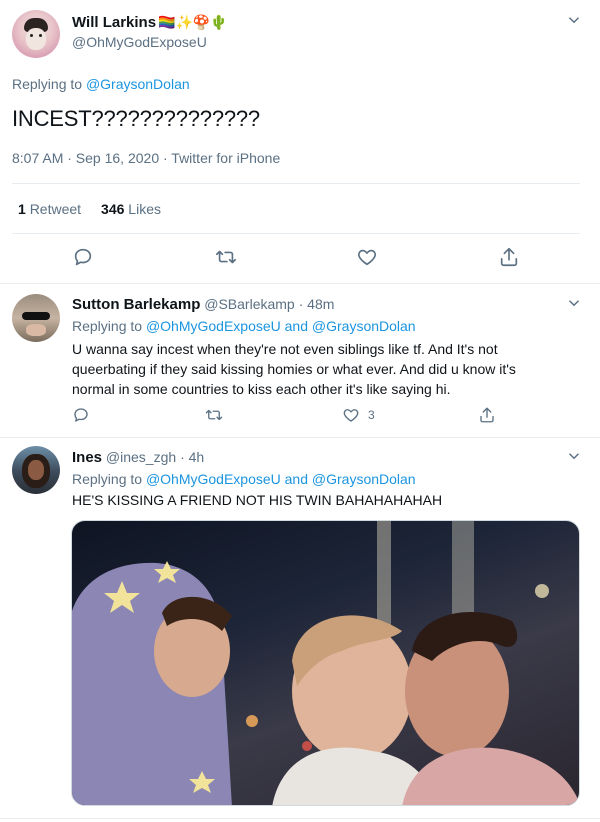 The width and height of the screenshot is (600, 822). I want to click on reply2-header: Ines @ines_zgh · 4h, so click(138, 457).